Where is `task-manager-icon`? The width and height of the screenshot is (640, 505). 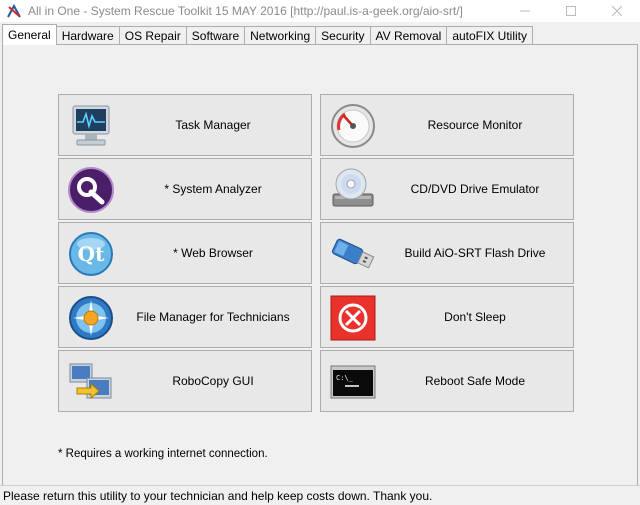 task-manager-icon is located at coordinates (91, 125).